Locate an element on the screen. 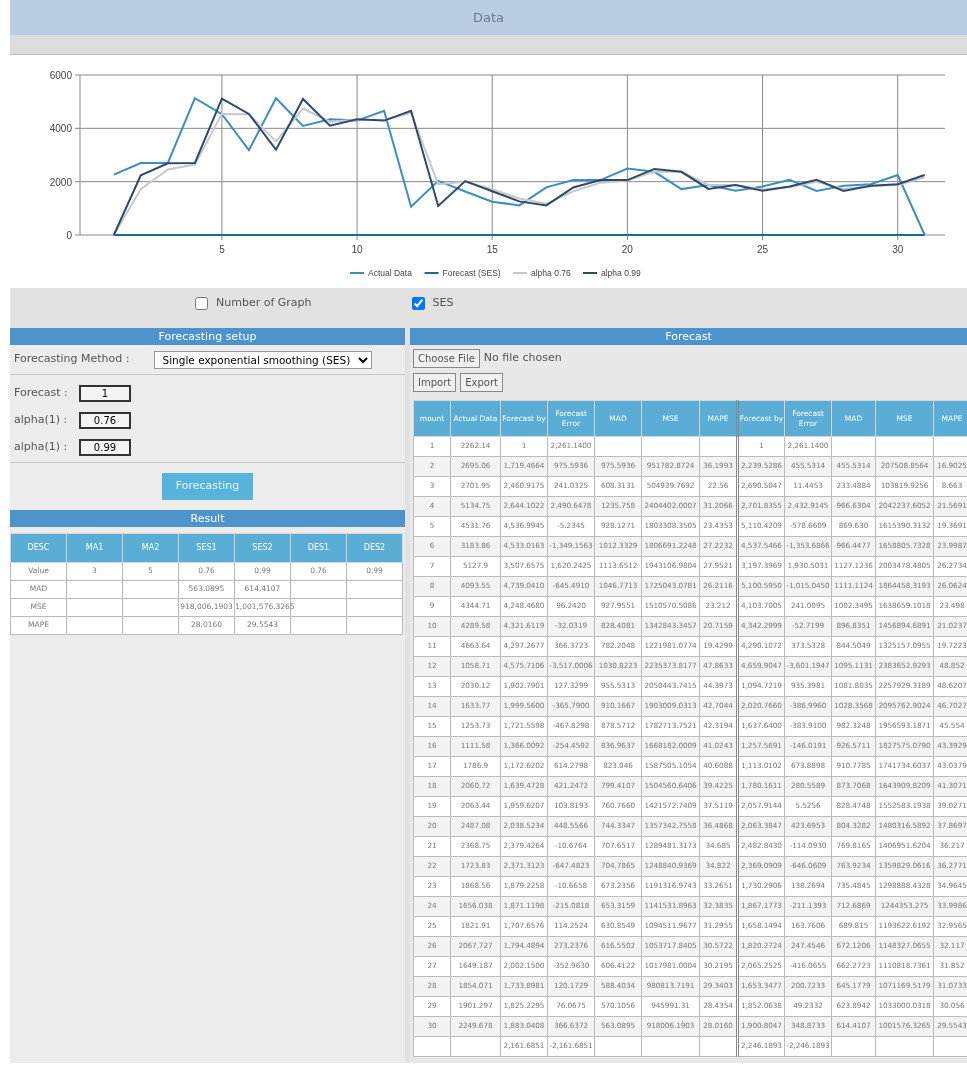 The width and height of the screenshot is (967, 1073). input-field: 0.99 is located at coordinates (105, 447).